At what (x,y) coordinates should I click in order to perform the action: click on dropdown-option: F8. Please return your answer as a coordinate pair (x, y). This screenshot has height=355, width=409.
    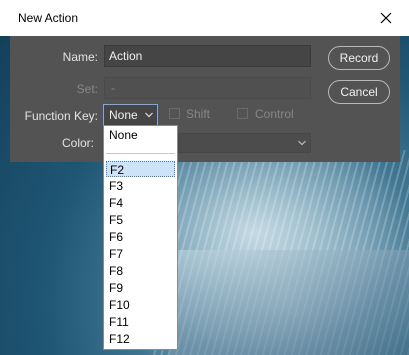
    Looking at the image, I should click on (140, 271).